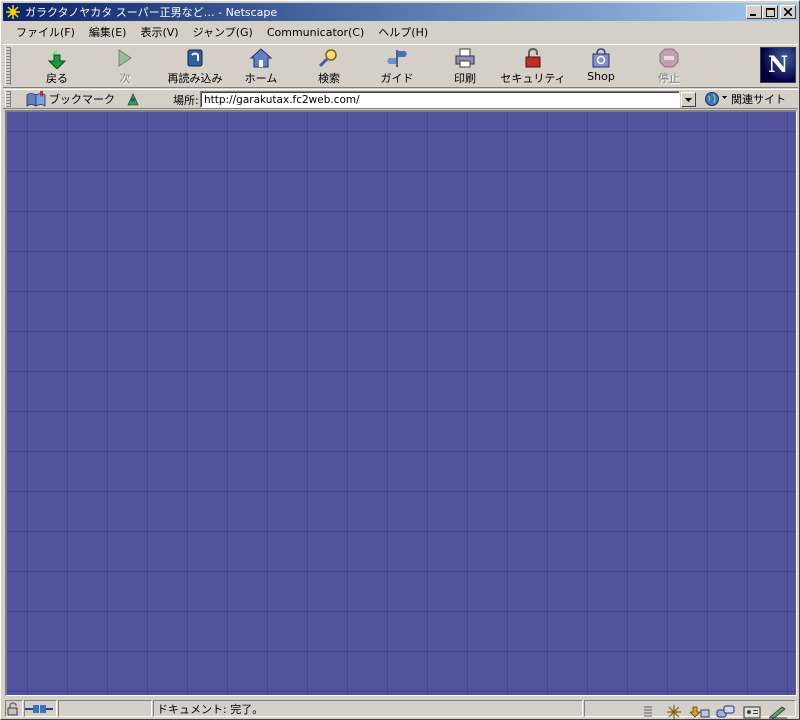  I want to click on security-lock-status-icon, so click(12, 708).